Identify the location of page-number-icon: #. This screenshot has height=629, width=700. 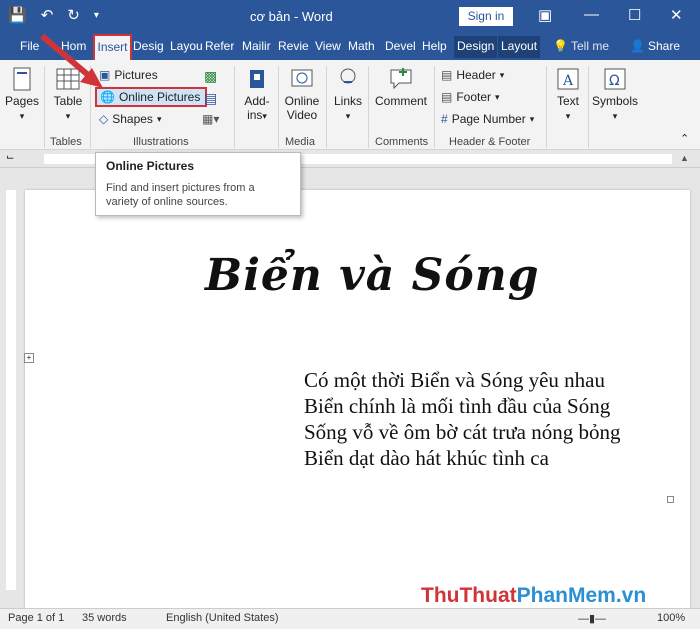
(444, 119).